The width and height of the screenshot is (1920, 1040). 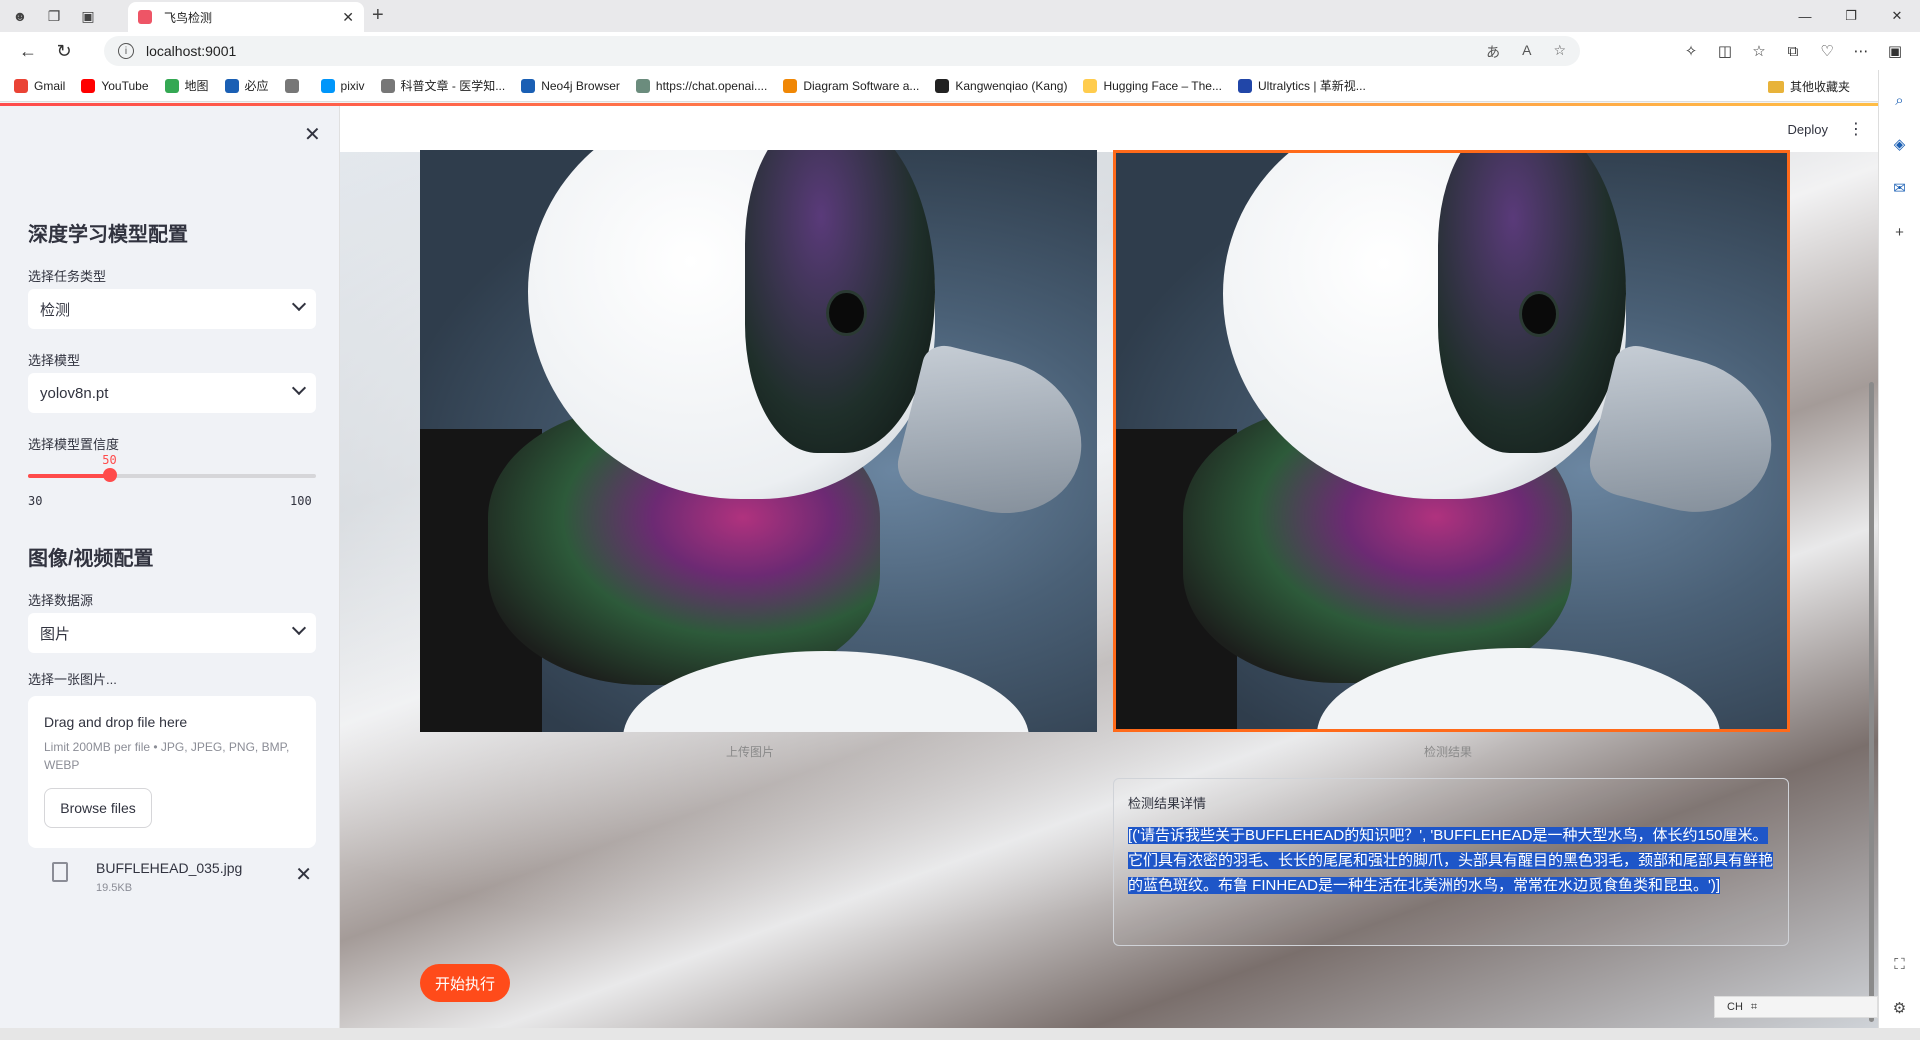 I want to click on screenshot-icon: ⛶, so click(x=1900, y=964).